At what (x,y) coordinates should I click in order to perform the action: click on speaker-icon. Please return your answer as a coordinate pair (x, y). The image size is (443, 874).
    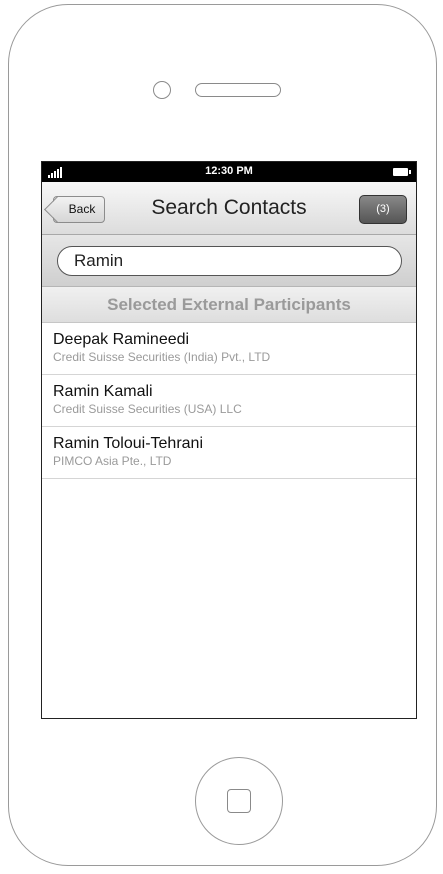
    Looking at the image, I should click on (238, 90).